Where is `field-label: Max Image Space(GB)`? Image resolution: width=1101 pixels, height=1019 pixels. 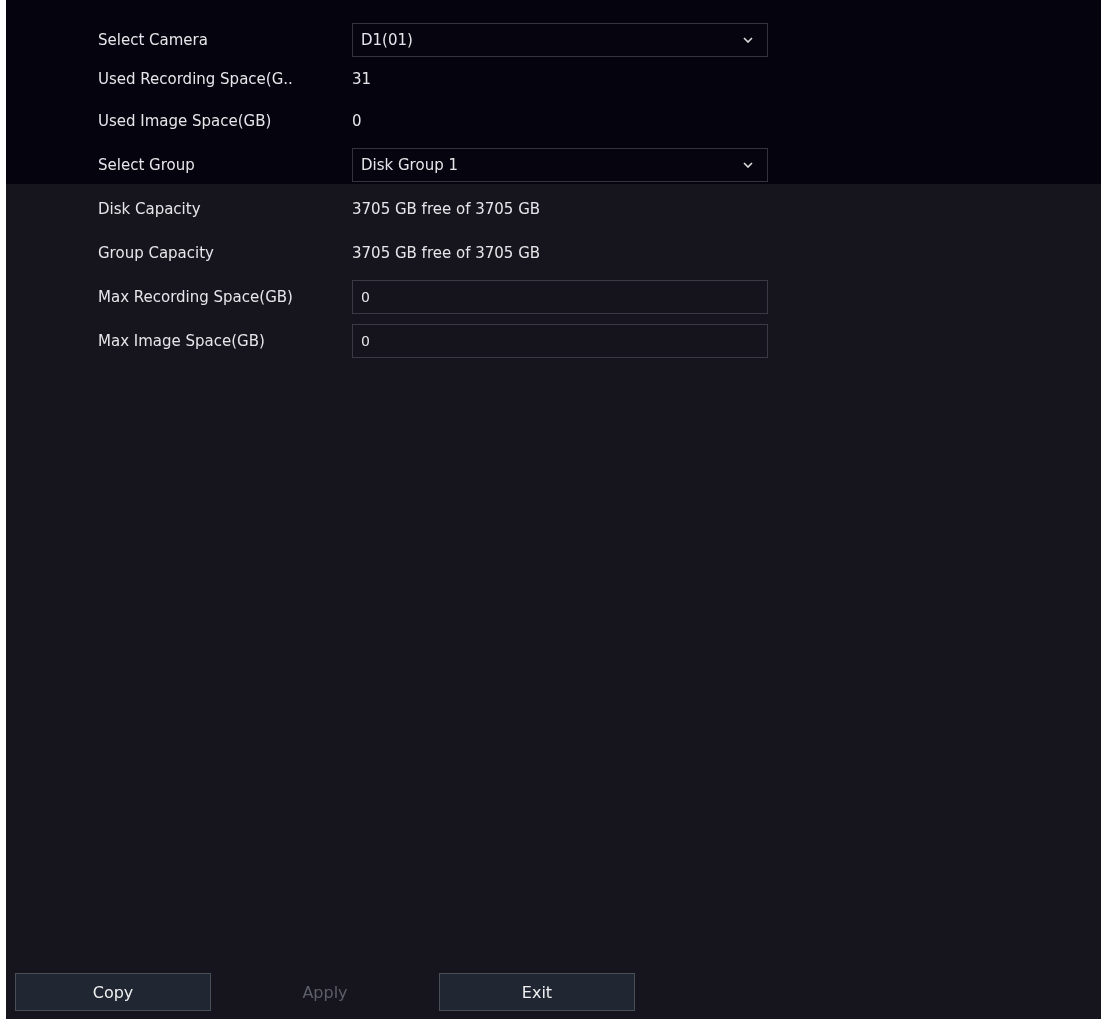 field-label: Max Image Space(GB) is located at coordinates (181, 341).